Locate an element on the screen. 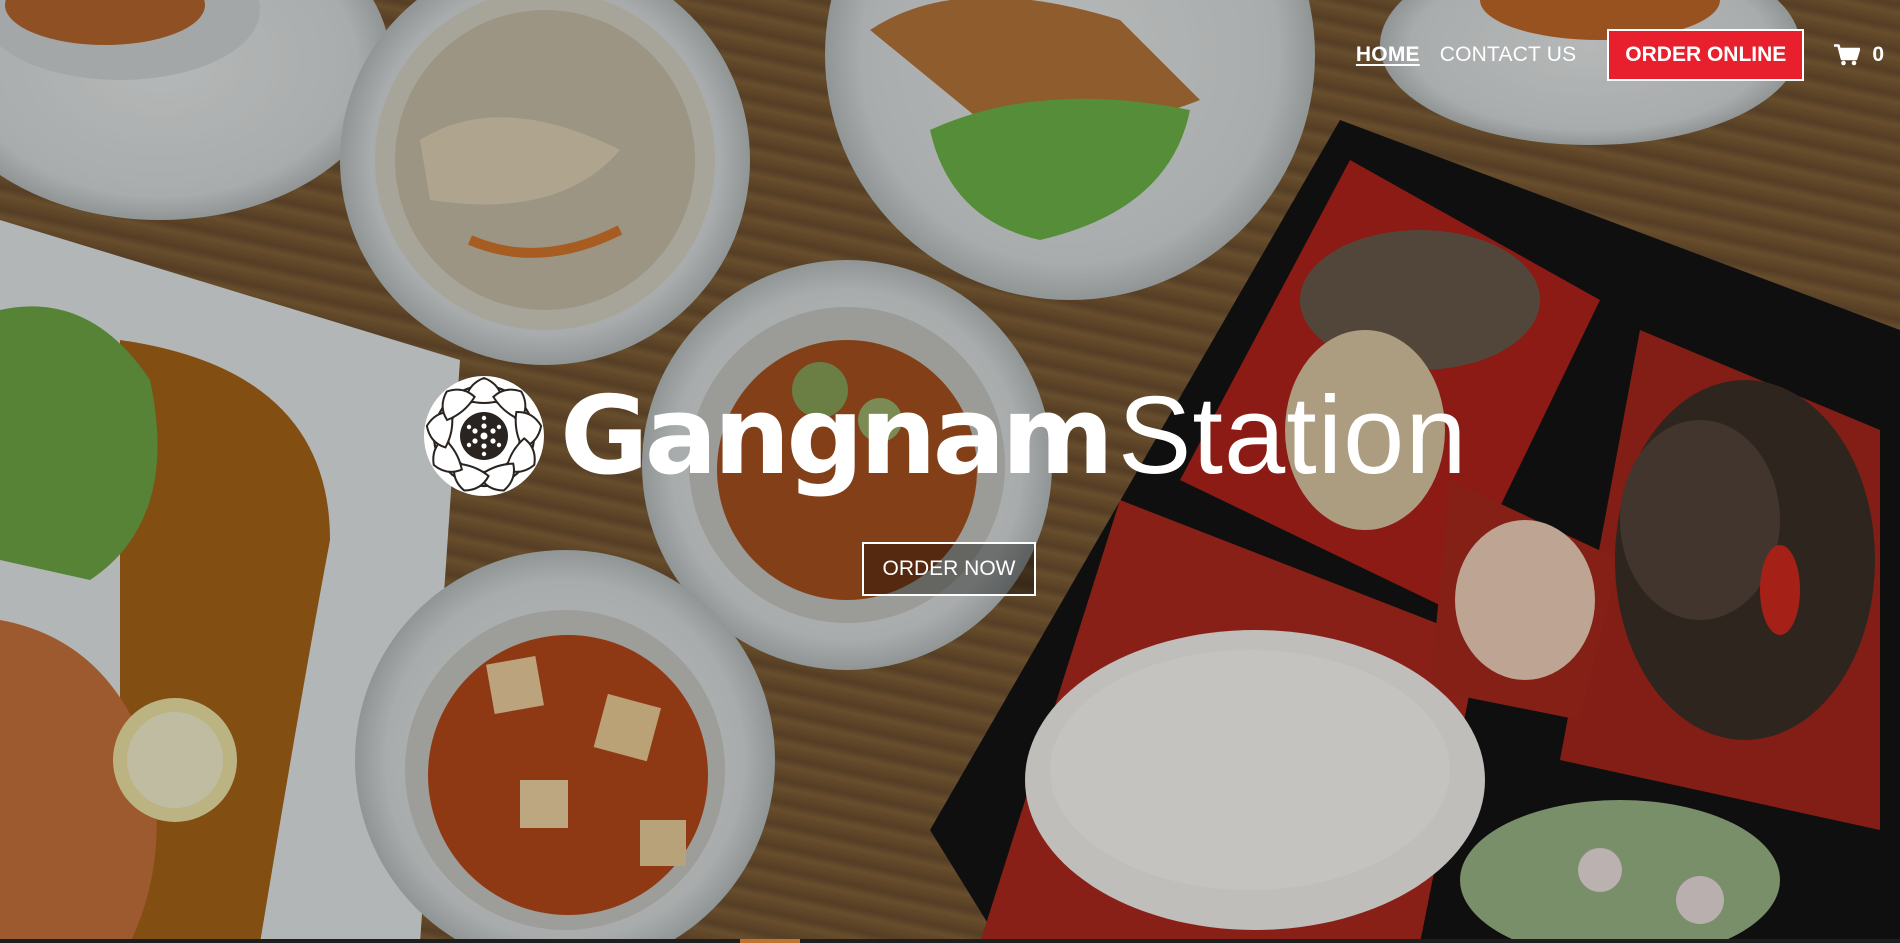 The height and width of the screenshot is (943, 1900). bottom-progress-indicator is located at coordinates (770, 941).